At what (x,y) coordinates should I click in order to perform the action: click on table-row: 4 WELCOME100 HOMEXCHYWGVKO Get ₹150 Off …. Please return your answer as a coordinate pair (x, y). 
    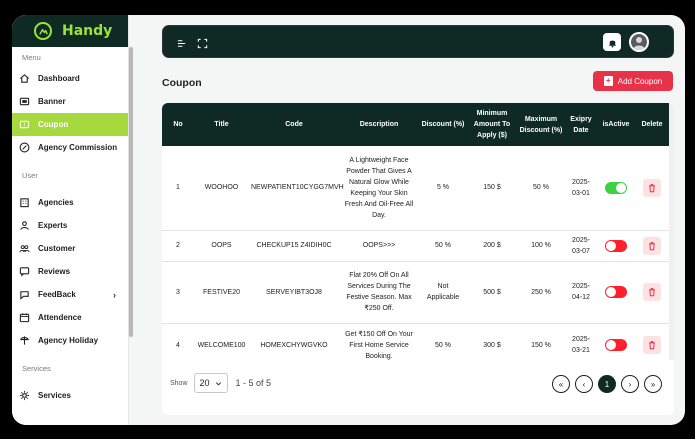
    Looking at the image, I should click on (415, 341).